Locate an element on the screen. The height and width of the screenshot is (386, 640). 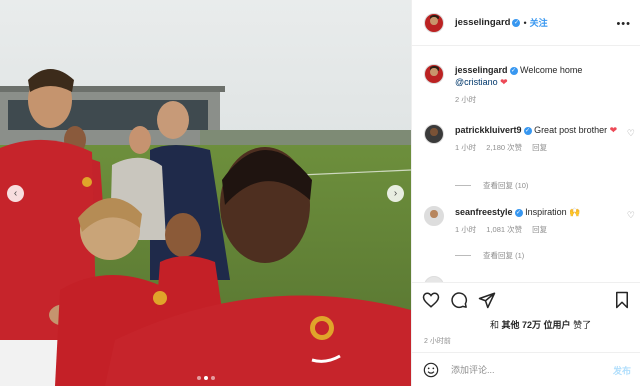
view-replies-button: 查看回复 (1) is located at coordinates (489, 255).